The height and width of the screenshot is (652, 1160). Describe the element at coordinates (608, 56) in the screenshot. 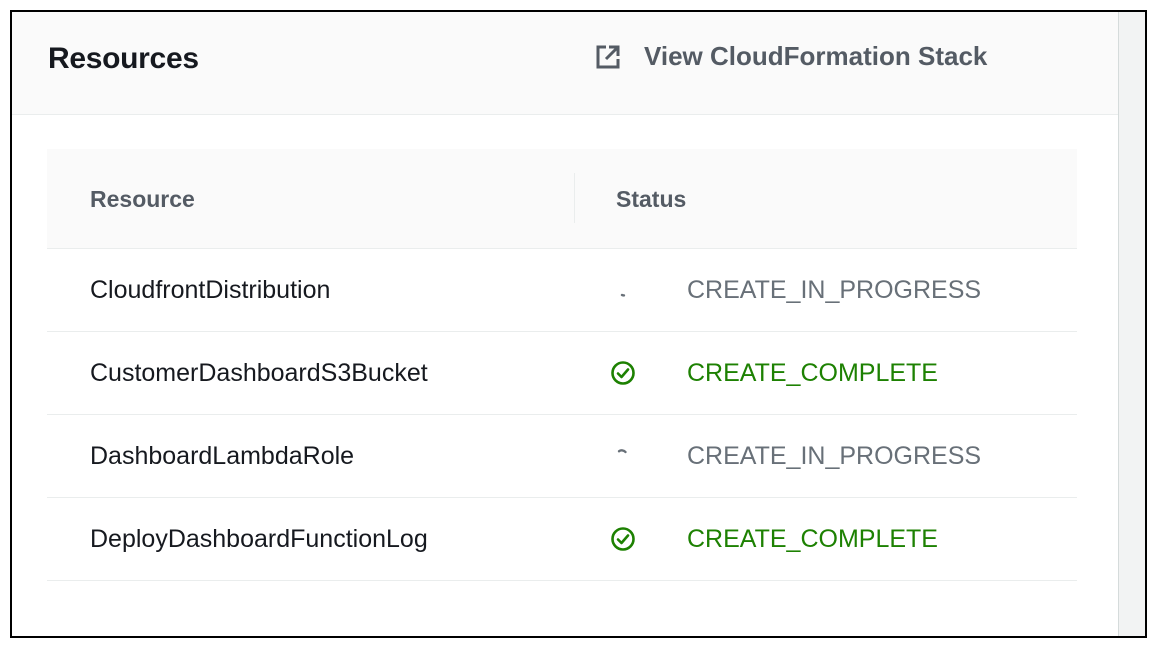

I see `external-link-icon` at that location.